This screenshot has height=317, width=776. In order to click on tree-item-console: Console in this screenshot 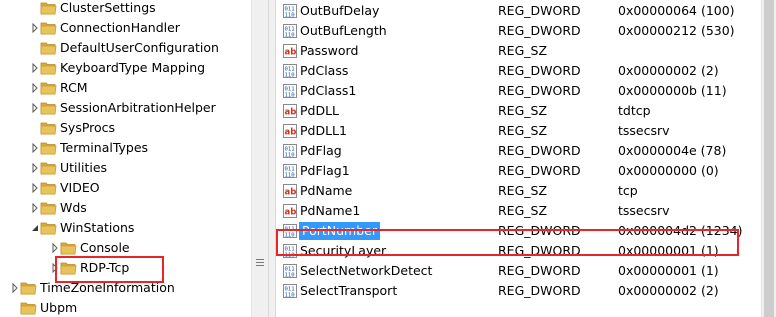, I will do `click(125, 248)`.